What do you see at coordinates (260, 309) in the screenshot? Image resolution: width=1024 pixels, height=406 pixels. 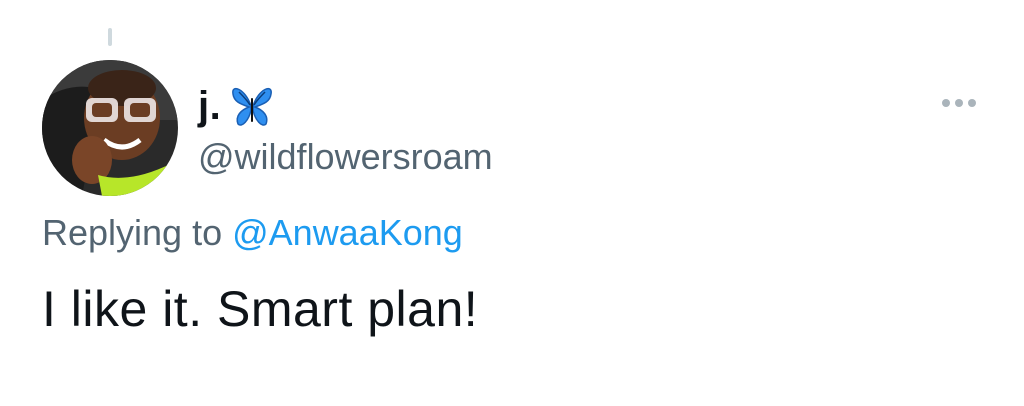 I see `tweet-body-text: I like it. Smart plan!` at bounding box center [260, 309].